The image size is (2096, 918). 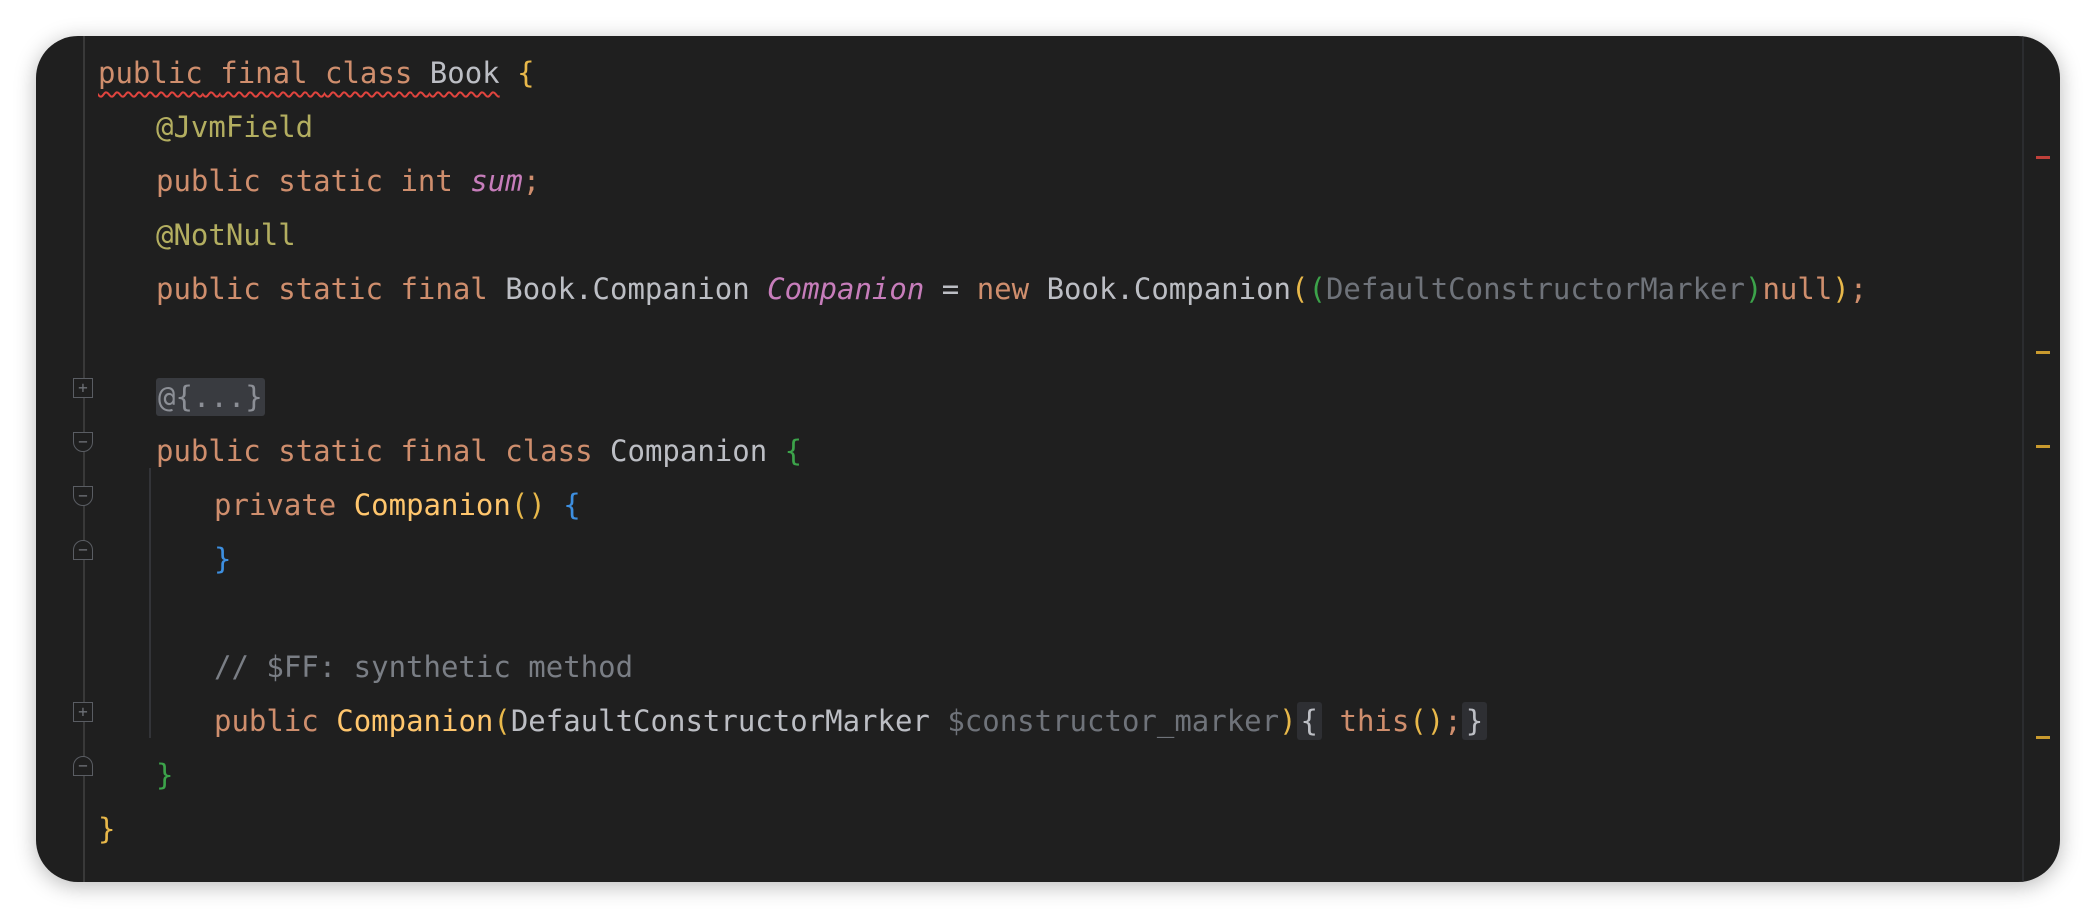 I want to click on annotation: @JvmField, so click(x=235, y=127).